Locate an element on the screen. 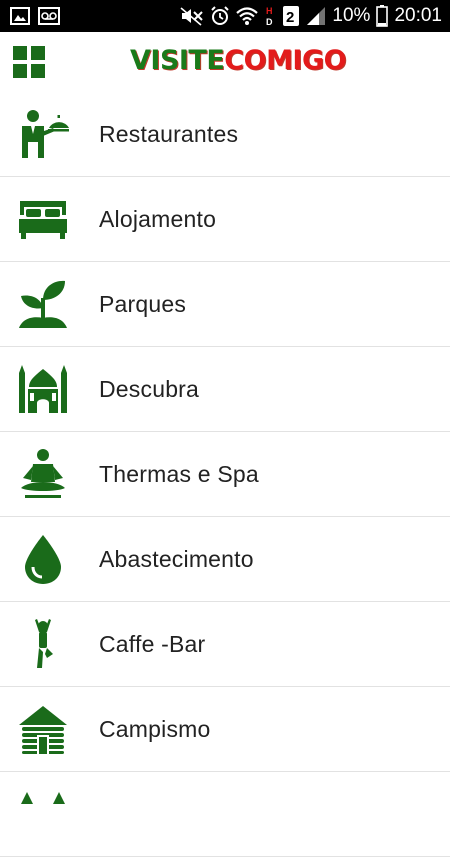 The image size is (450, 857). app-logo: VISITE COMIGO is located at coordinates (238, 60).